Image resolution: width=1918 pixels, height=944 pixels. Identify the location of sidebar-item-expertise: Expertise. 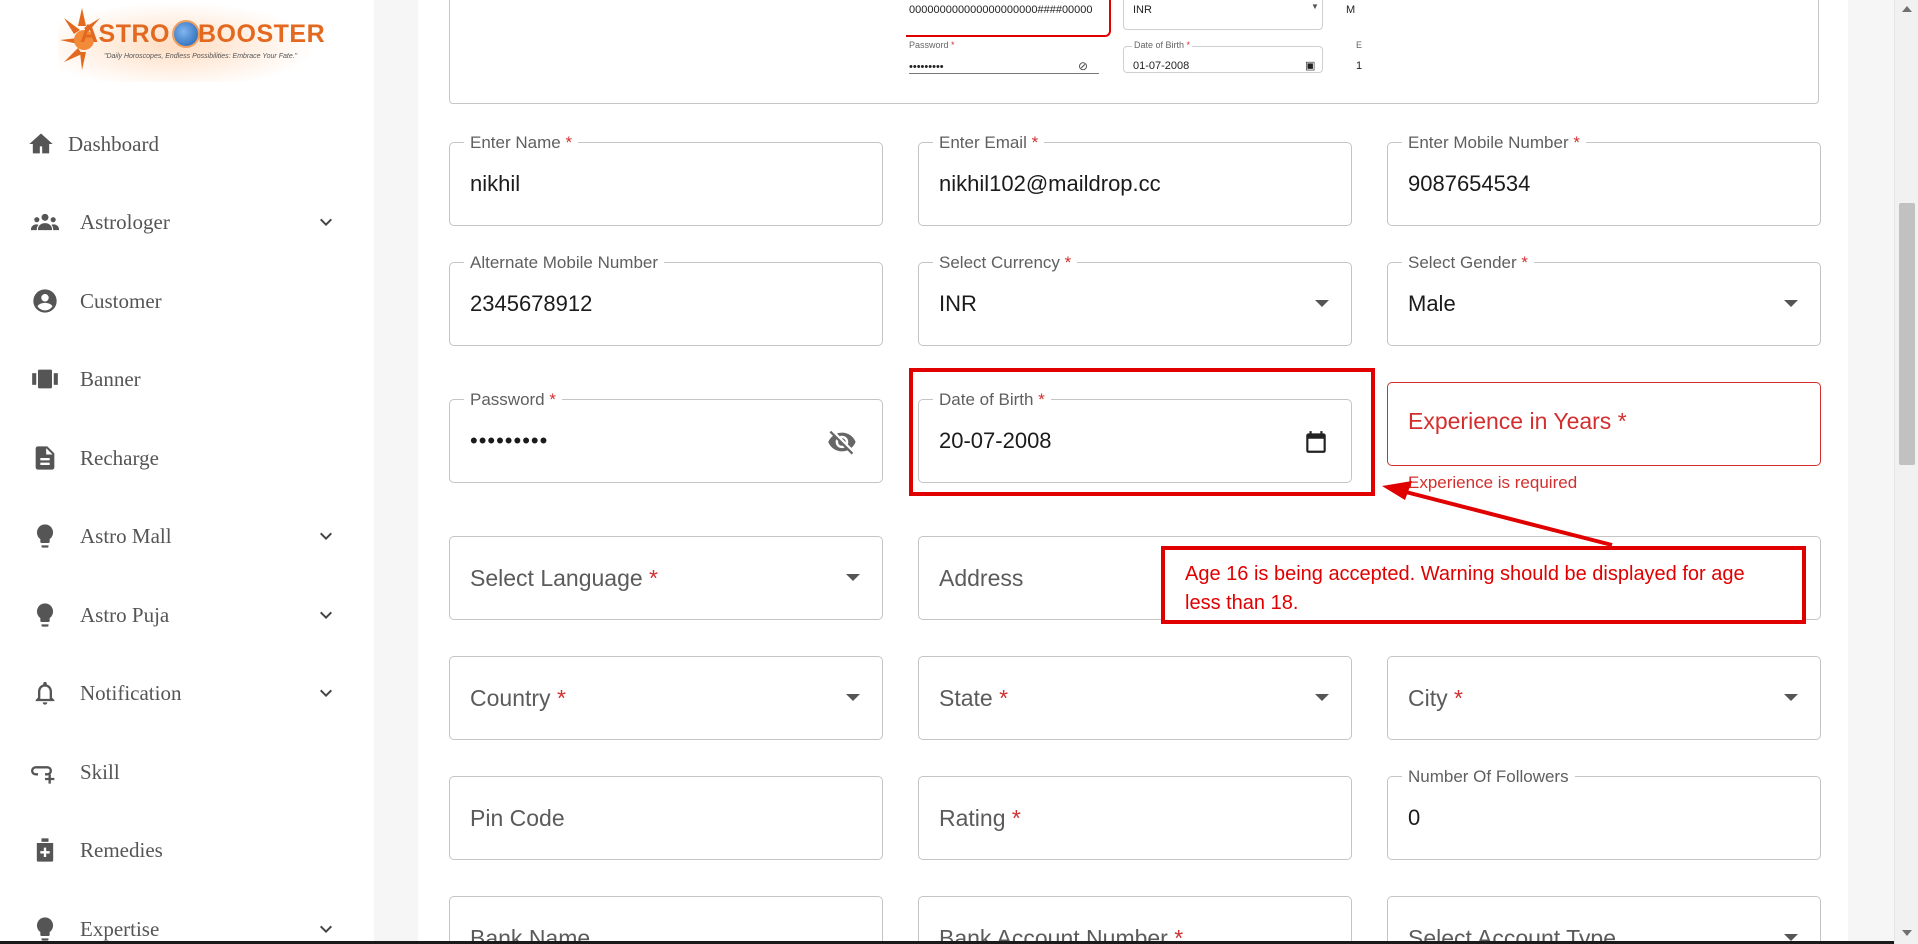
(187, 924).